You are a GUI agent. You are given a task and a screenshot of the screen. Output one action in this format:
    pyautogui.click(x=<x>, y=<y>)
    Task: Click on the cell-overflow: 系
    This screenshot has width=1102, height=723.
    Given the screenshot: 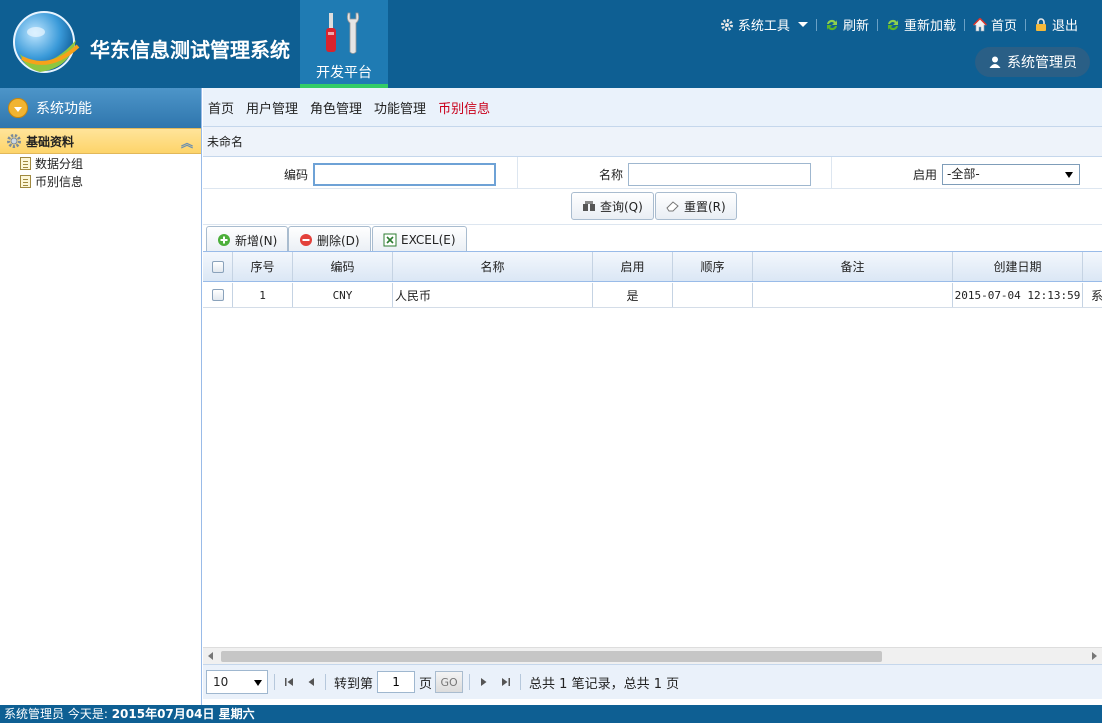 What is the action you would take?
    pyautogui.click(x=1092, y=295)
    